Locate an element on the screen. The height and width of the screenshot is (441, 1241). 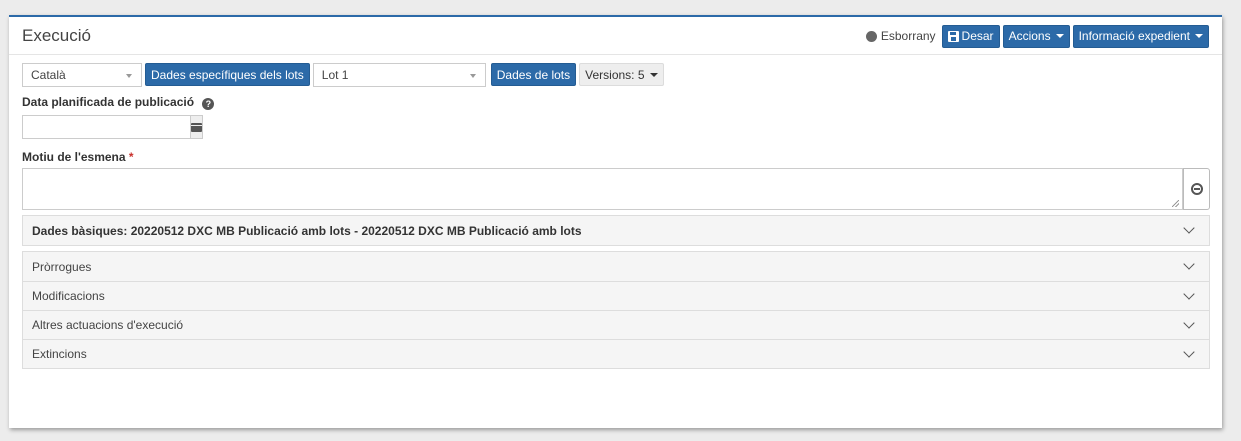
actions-label: Accions is located at coordinates (1029, 36).